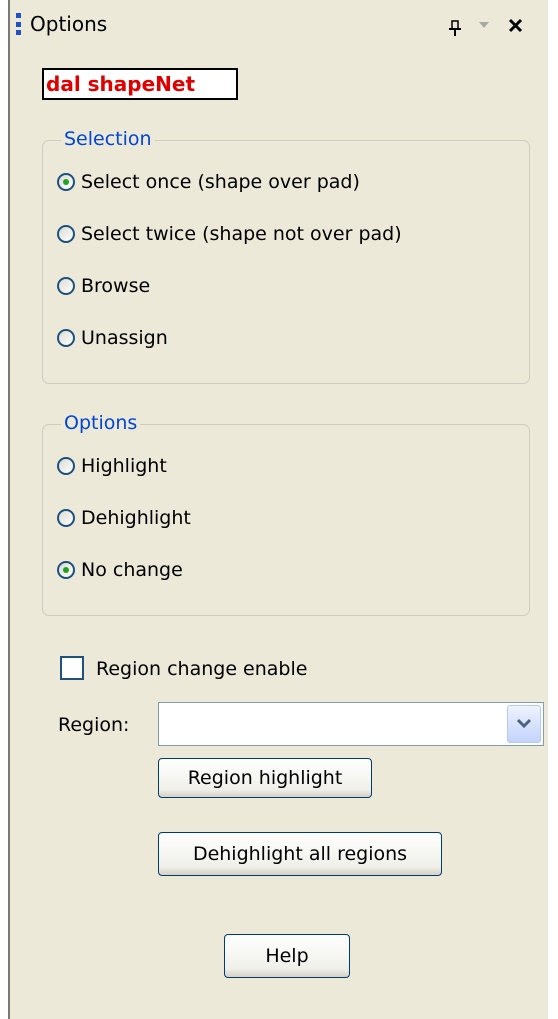 Image resolution: width=558 pixels, height=1019 pixels. Describe the element at coordinates (300, 854) in the screenshot. I see `dehighlight-all-button: Dehighlight all regions` at that location.